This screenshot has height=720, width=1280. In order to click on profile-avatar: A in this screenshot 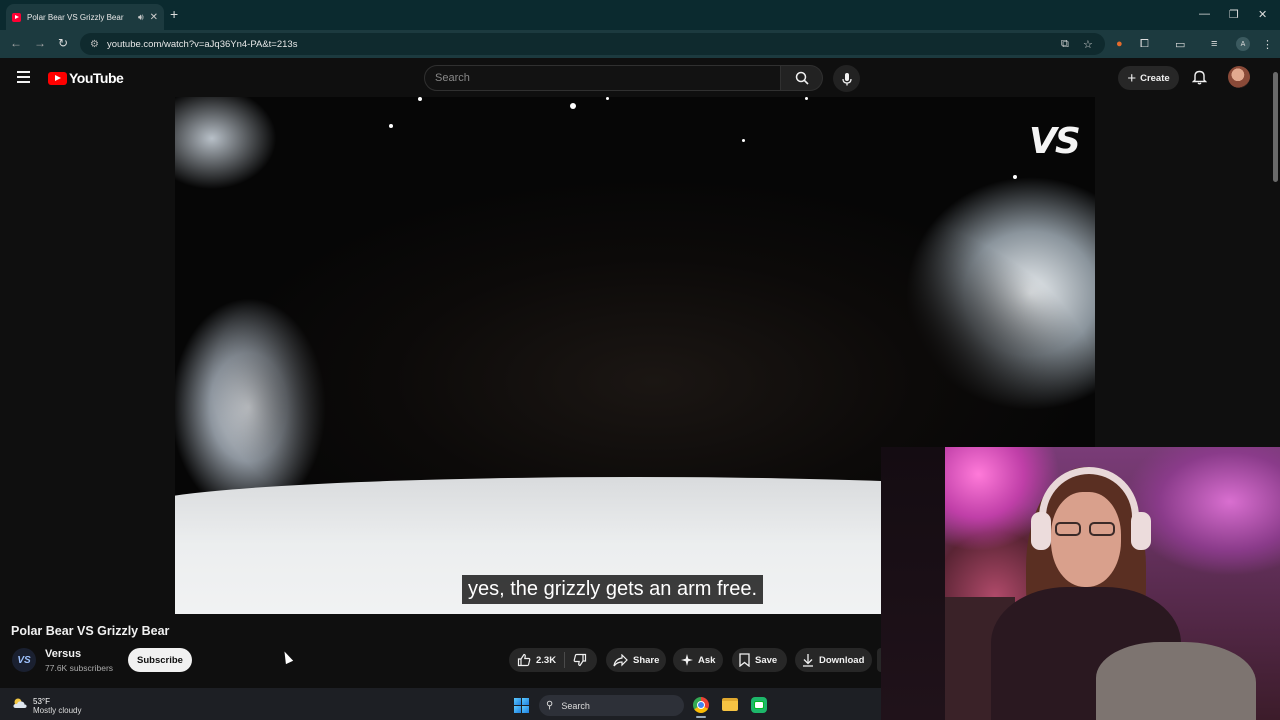, I will do `click(1243, 44)`.